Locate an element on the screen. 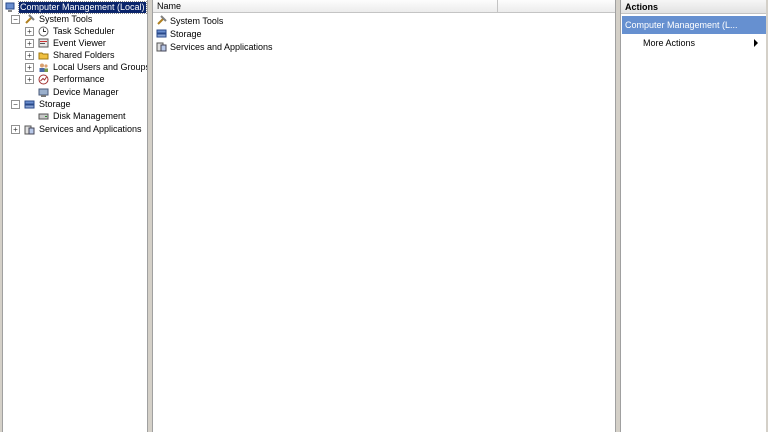  column-header-name: Name is located at coordinates (325, 6).